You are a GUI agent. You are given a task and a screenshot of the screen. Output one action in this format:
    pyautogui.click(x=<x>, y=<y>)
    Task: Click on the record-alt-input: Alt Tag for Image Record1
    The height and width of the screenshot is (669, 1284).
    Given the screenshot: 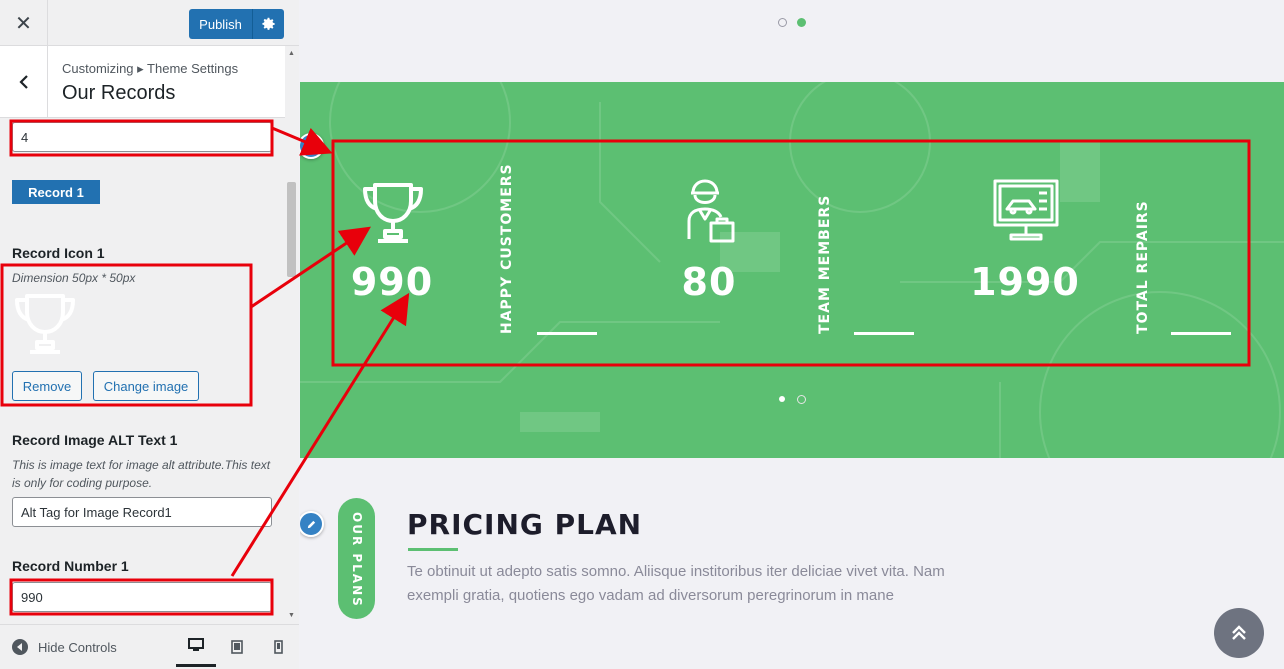 What is the action you would take?
    pyautogui.click(x=142, y=512)
    